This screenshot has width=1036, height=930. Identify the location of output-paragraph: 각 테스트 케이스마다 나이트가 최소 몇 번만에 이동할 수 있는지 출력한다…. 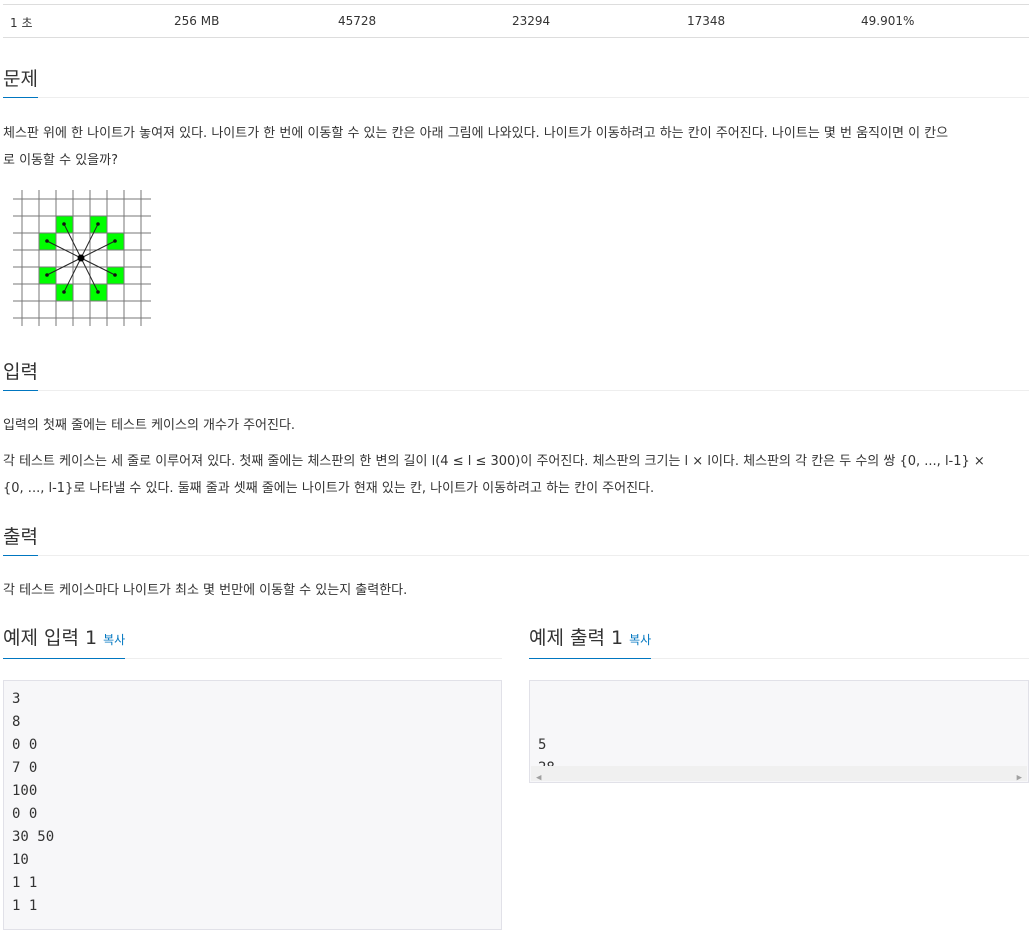
(205, 590).